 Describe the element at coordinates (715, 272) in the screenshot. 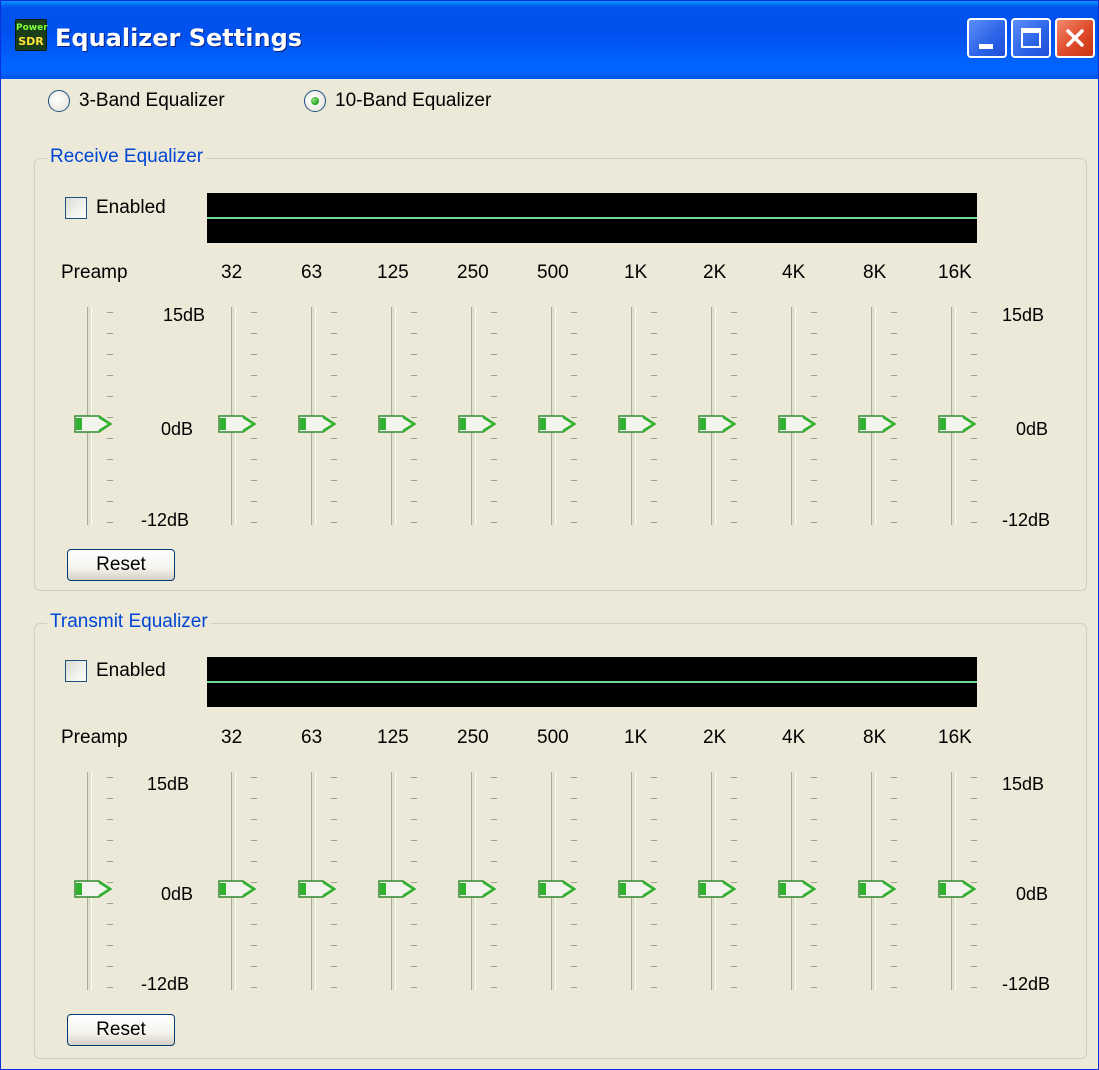

I see `receive-band-label-2k: 2K` at that location.